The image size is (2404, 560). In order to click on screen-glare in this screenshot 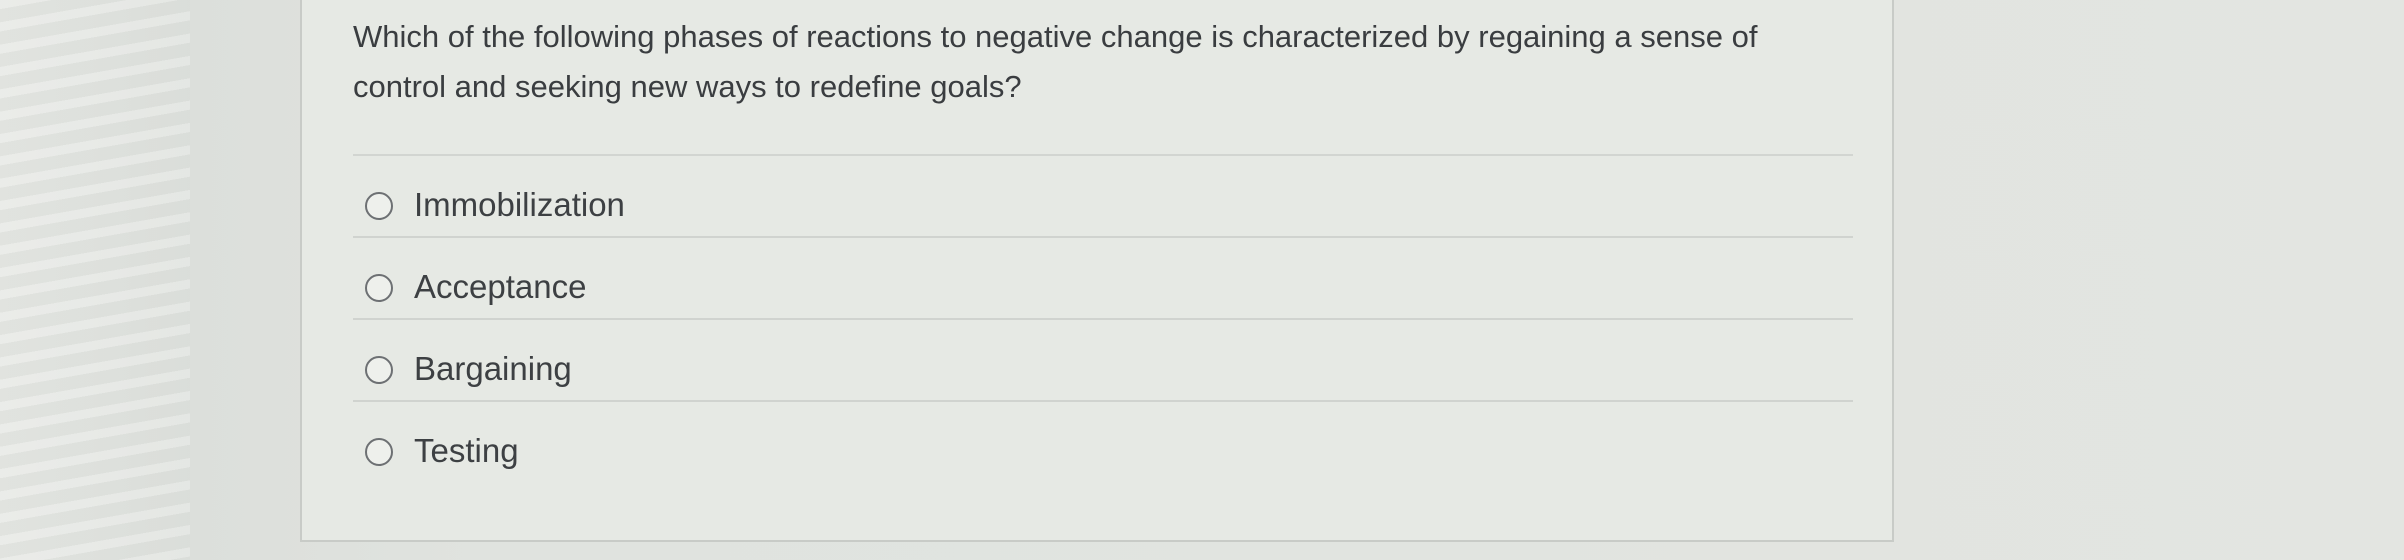, I will do `click(95, 280)`.